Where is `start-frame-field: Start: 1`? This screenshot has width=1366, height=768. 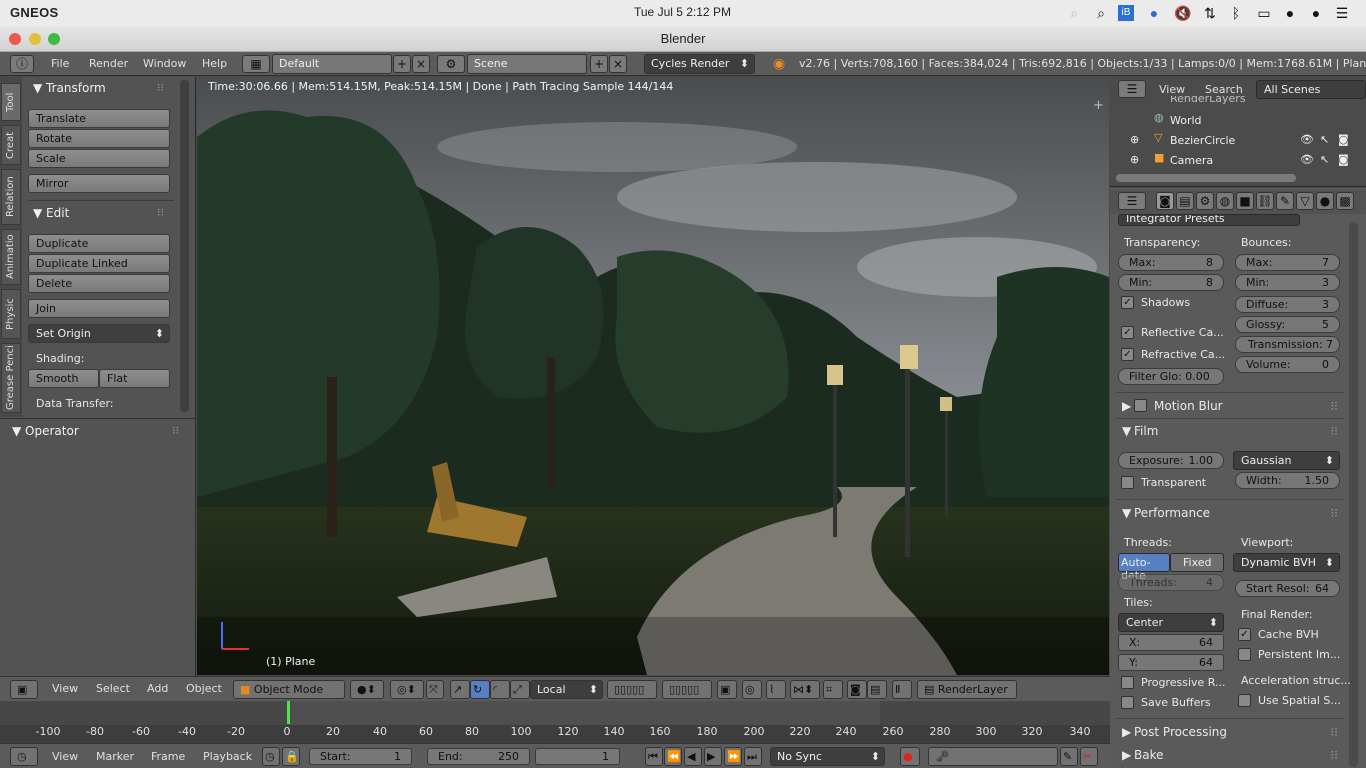
start-frame-field: Start: 1 is located at coordinates (360, 756).